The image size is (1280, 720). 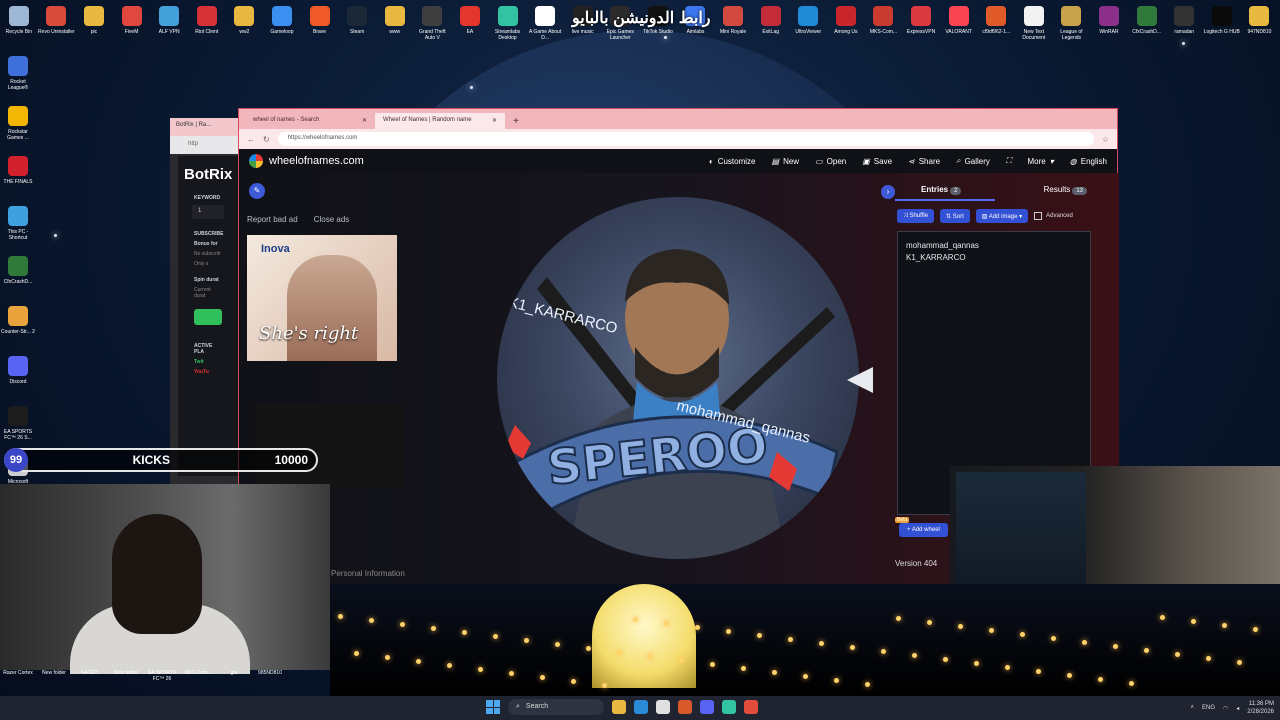 I want to click on desktop-shortcut: Grand Theft Auto V, so click(x=433, y=23).